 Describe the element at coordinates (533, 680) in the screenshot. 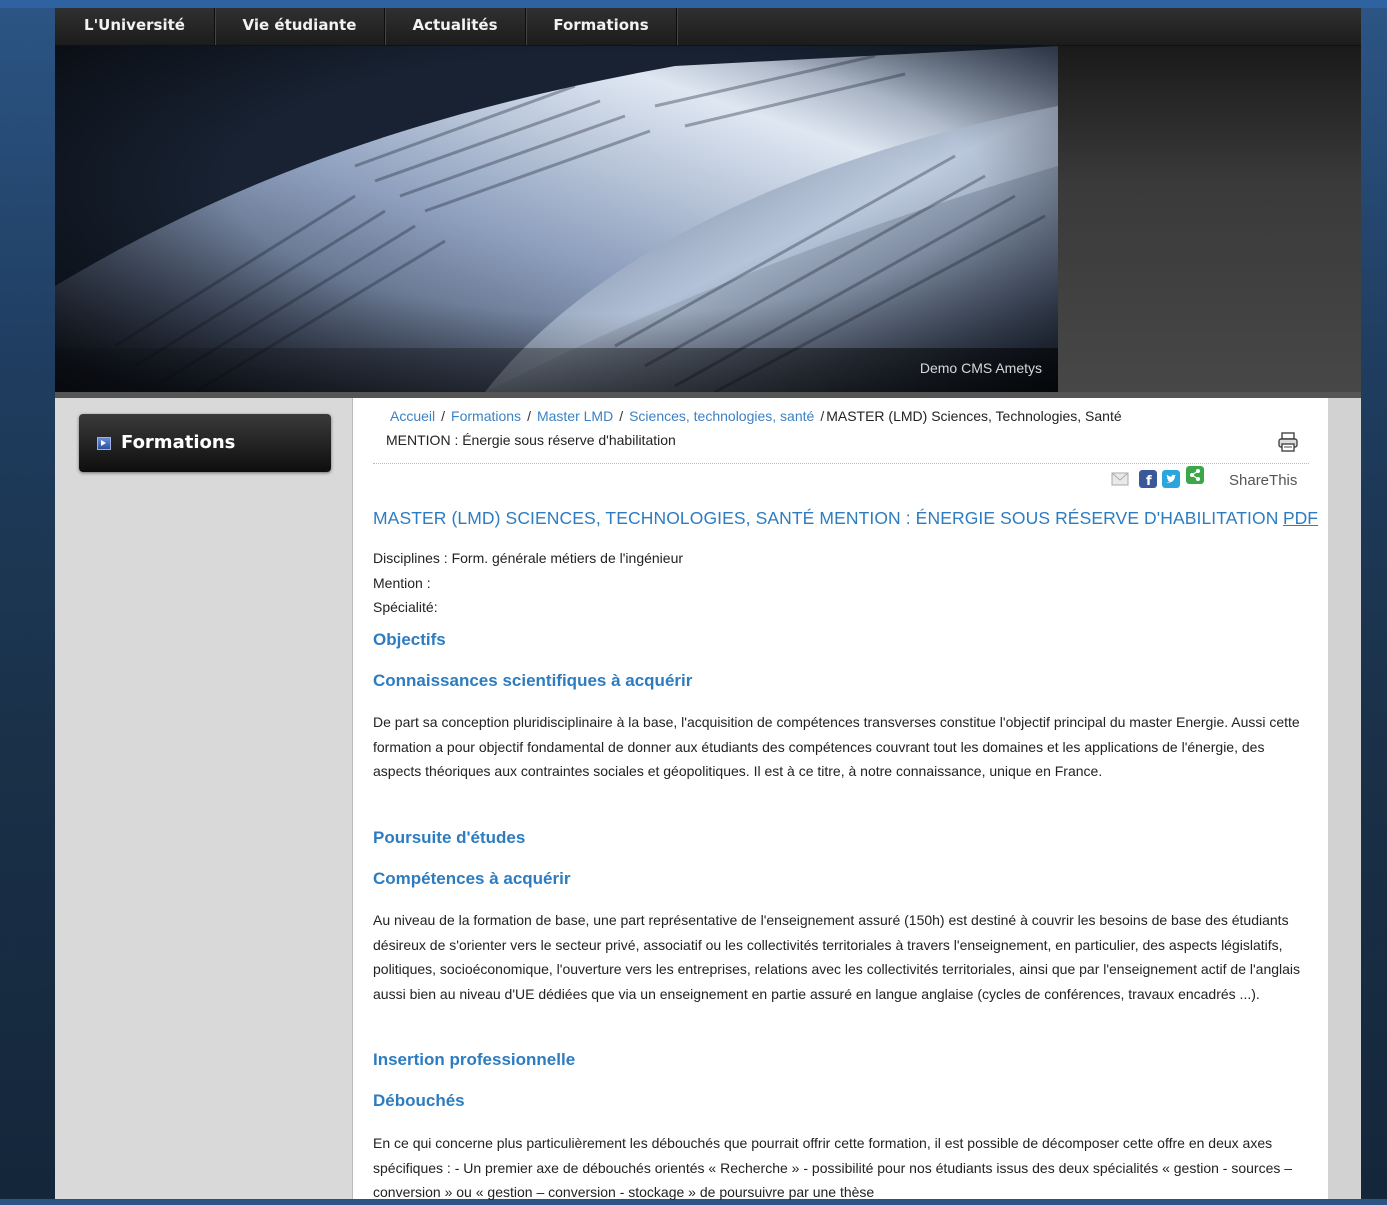

I see `heading-connaissances: Connaissances scientifiques à acquérir` at that location.